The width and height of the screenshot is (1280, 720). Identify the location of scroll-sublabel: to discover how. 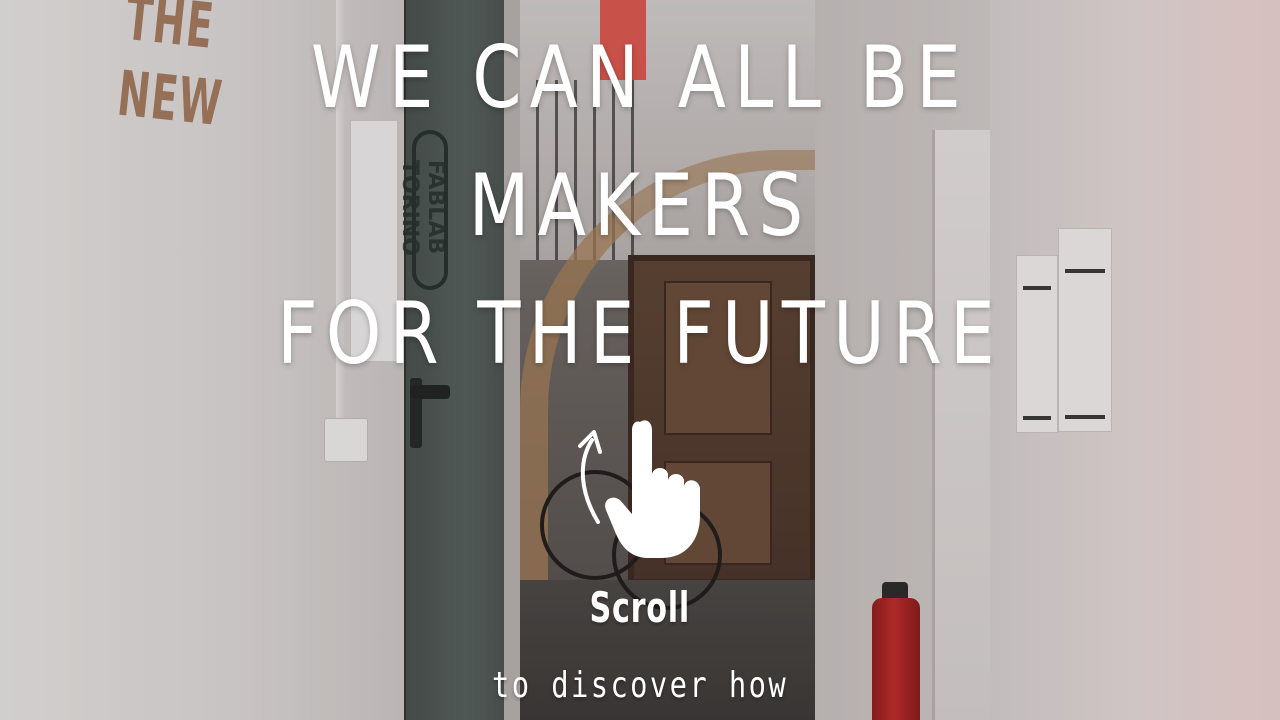
(640, 686).